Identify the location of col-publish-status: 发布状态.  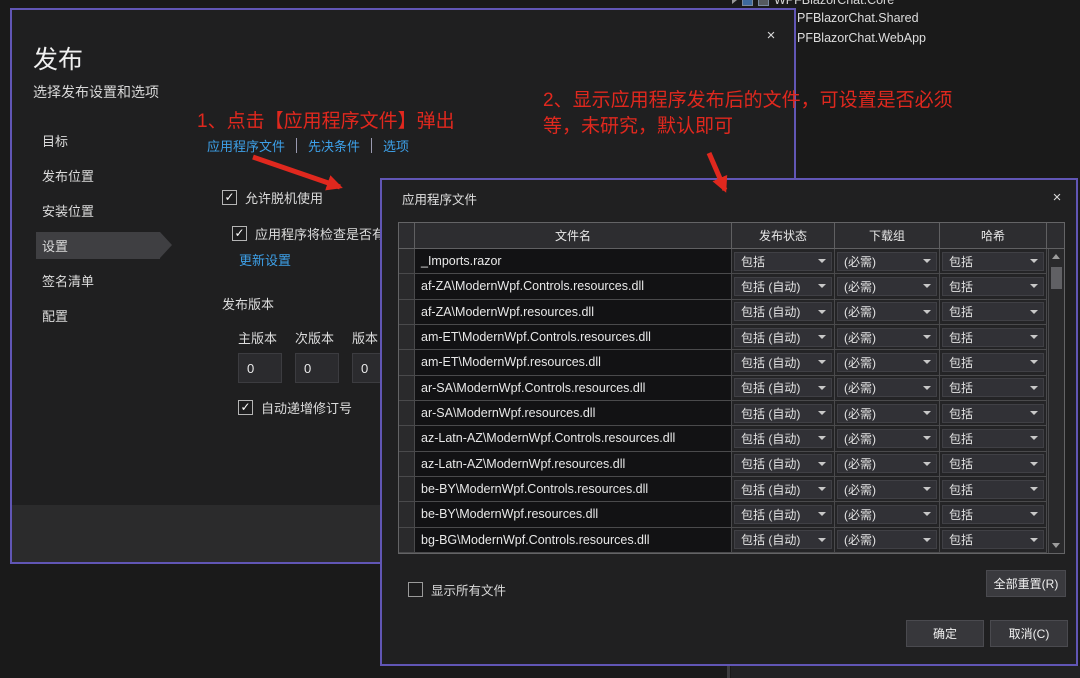
(783, 236).